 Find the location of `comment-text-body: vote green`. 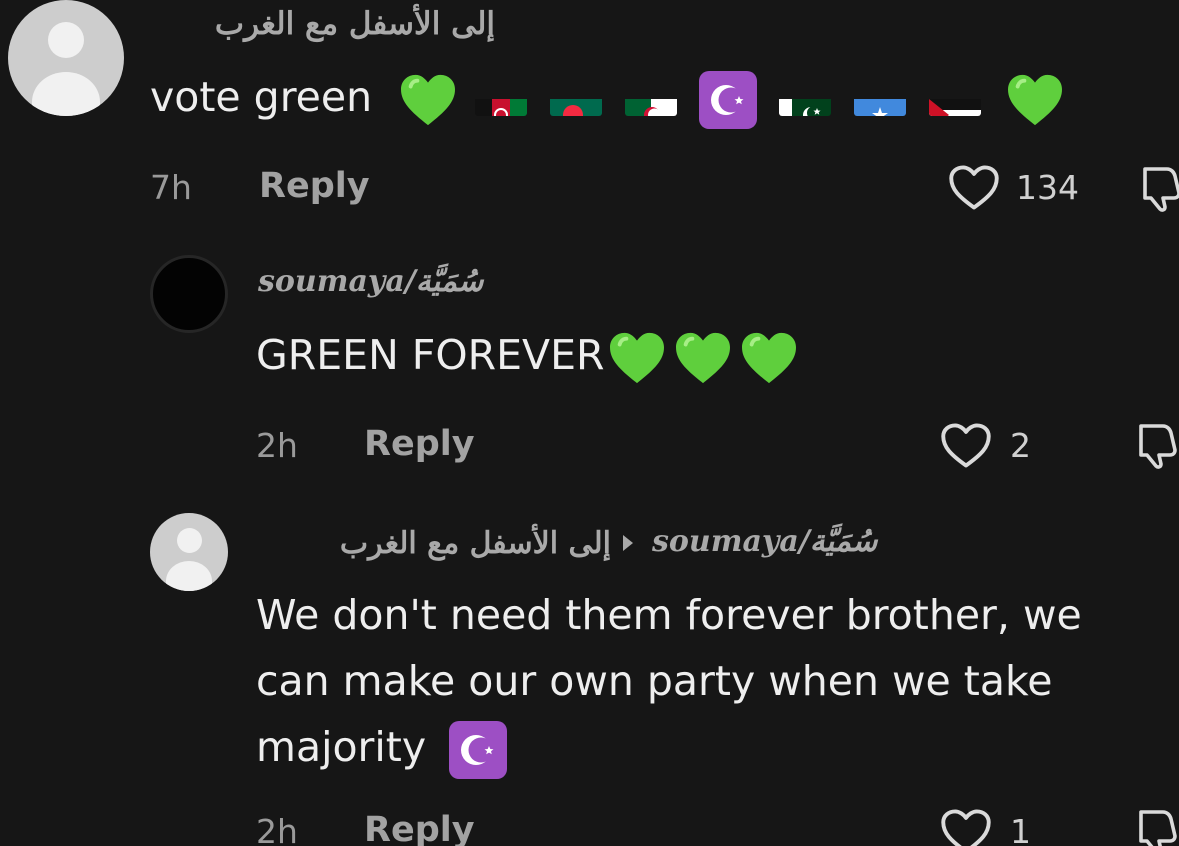

comment-text-body: vote green is located at coordinates (261, 97).